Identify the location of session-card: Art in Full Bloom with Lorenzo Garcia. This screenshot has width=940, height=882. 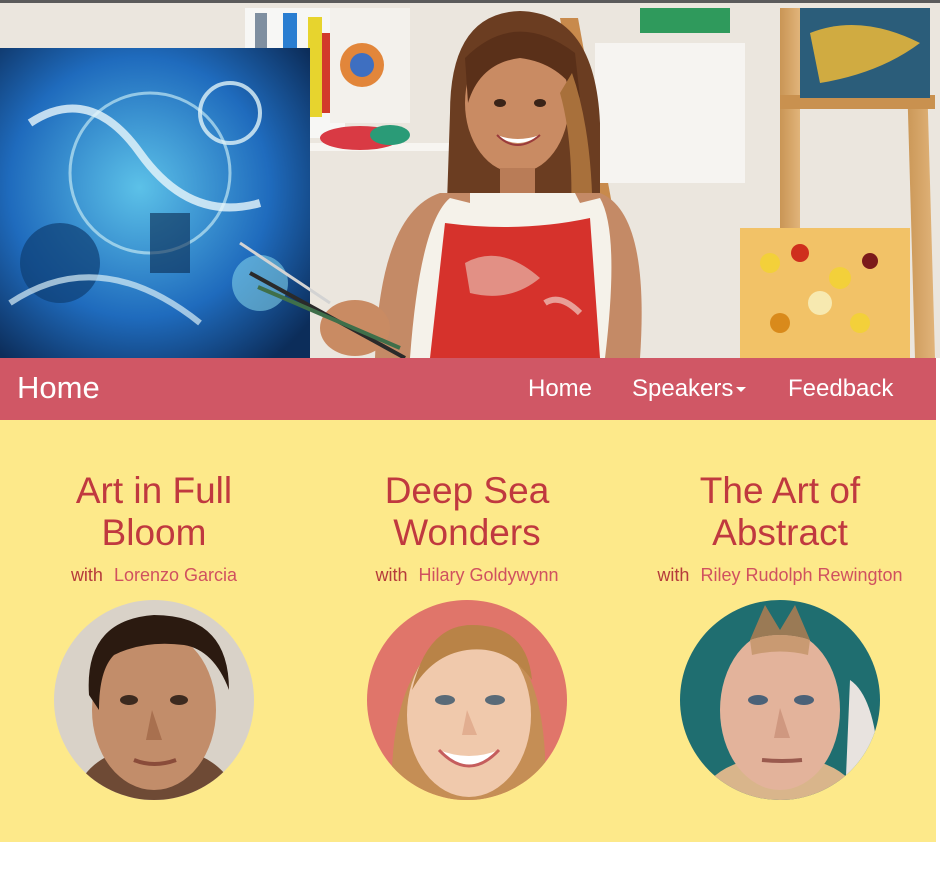
(154, 635).